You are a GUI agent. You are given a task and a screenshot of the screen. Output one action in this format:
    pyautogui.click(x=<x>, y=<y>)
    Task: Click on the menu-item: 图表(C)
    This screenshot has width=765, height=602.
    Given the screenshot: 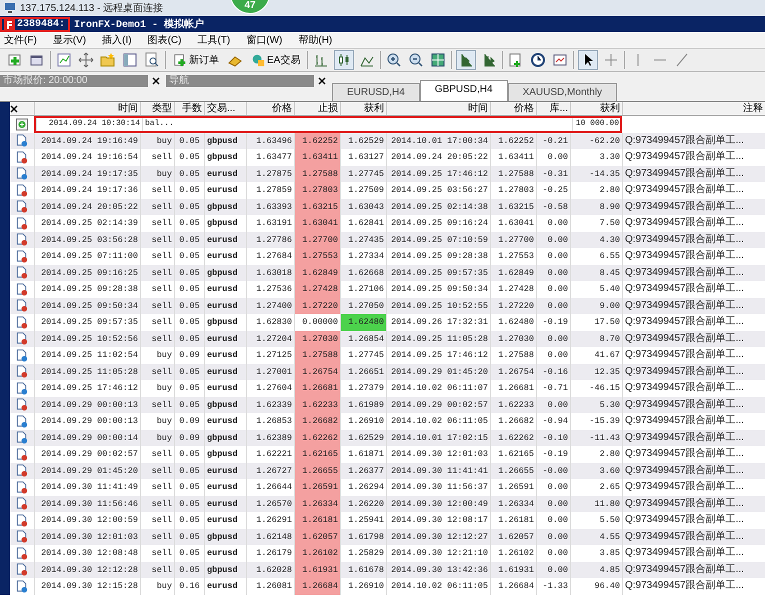 What is the action you would take?
    pyautogui.click(x=165, y=40)
    